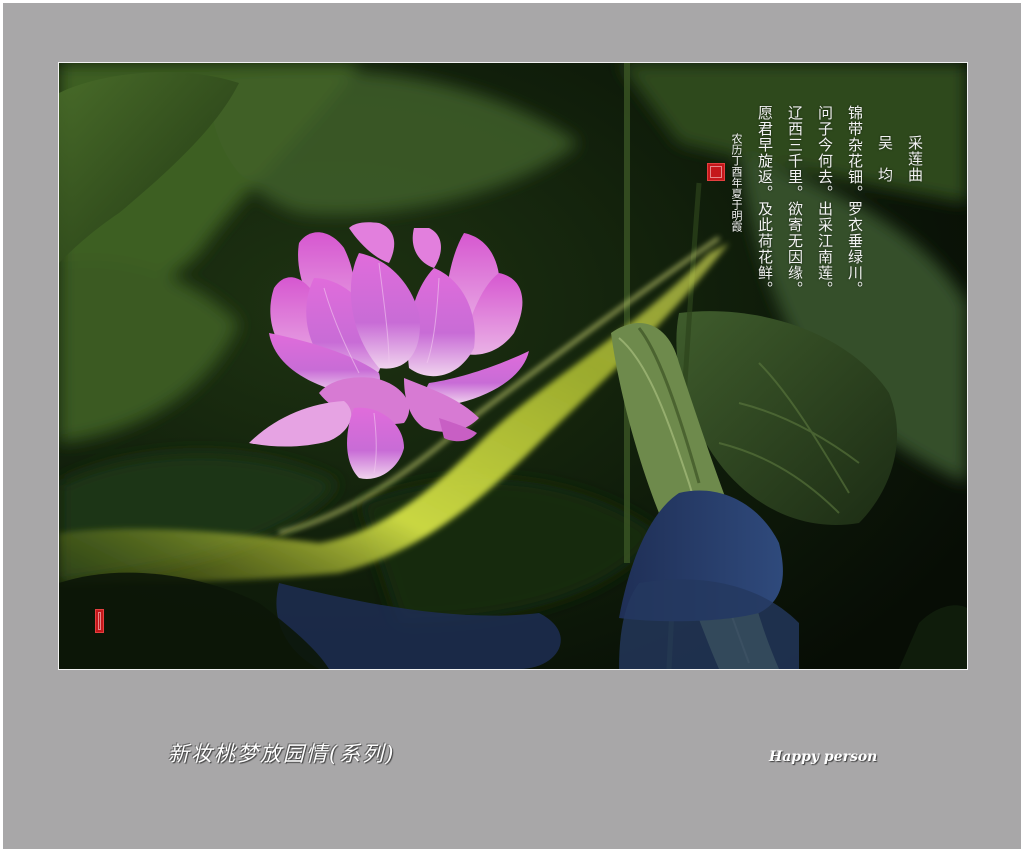 The image size is (1024, 852). What do you see at coordinates (282, 754) in the screenshot?
I see `series-title: 新妆桃梦放园情(系列)` at bounding box center [282, 754].